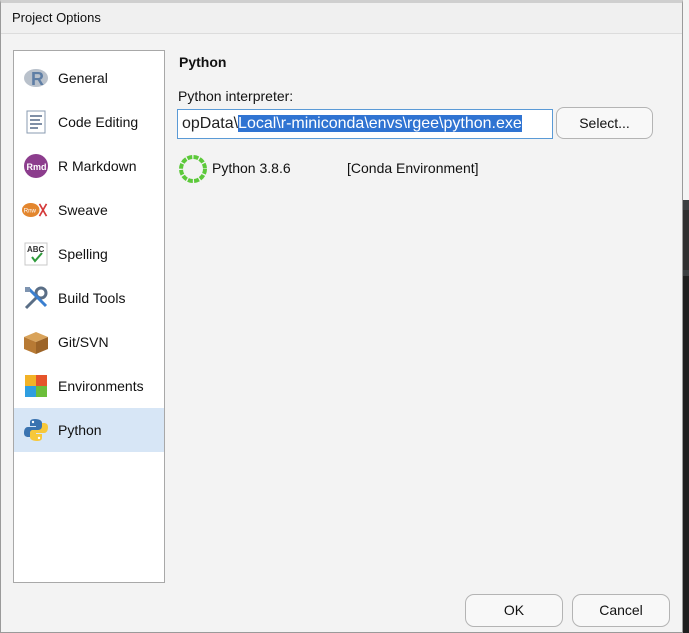  Describe the element at coordinates (30, 211) in the screenshot. I see `svg-text: Rnw` at that location.